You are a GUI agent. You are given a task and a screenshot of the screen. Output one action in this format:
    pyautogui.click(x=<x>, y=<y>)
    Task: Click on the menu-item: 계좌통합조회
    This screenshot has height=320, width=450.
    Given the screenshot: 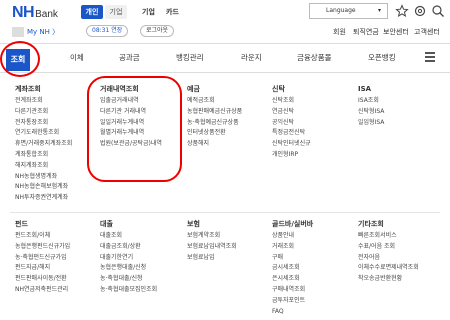 What is the action you would take?
    pyautogui.click(x=43, y=155)
    